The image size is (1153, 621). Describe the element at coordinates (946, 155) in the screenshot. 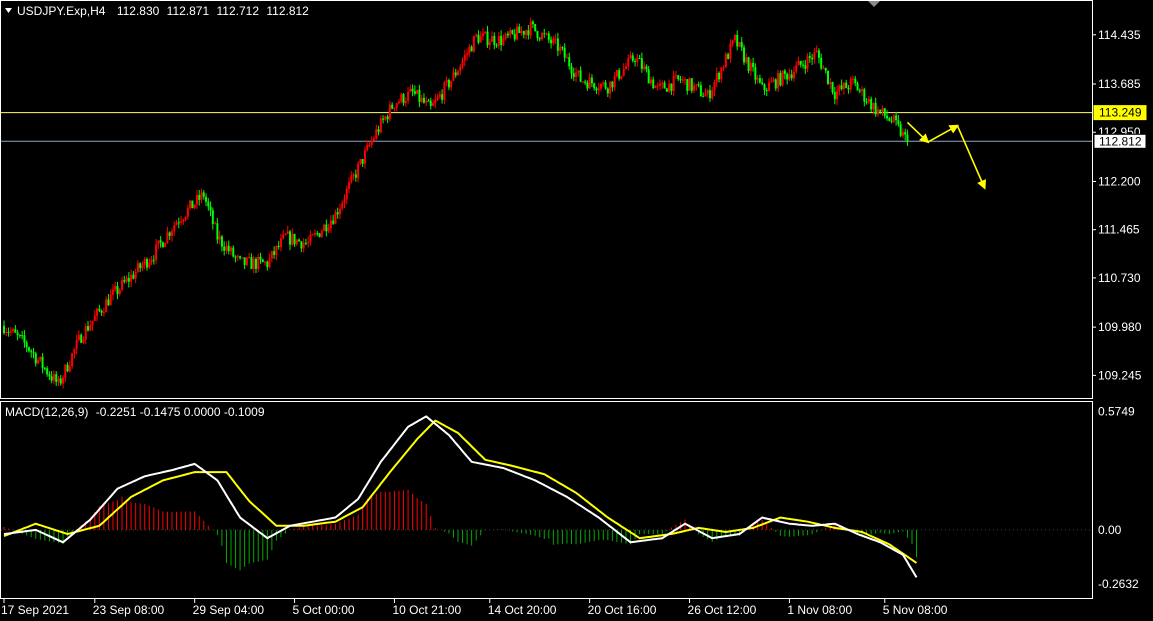

I see `projection-arrows` at that location.